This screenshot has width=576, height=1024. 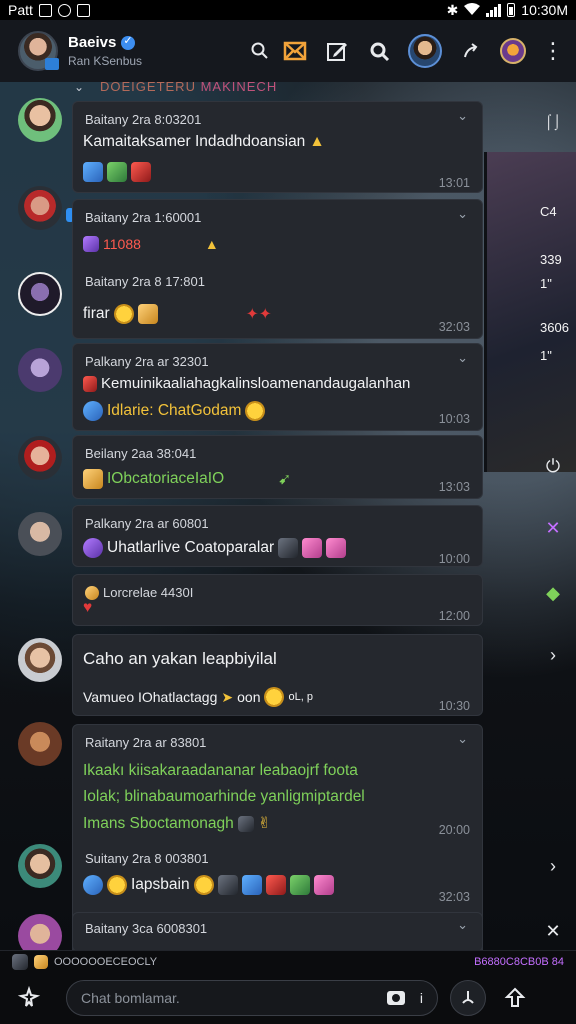 I want to click on coin-icon, so click(x=41, y=961).